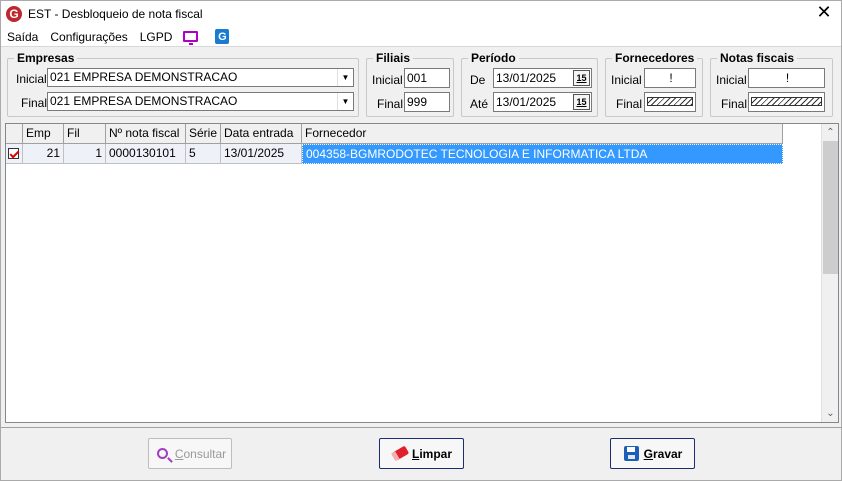 This screenshot has width=842, height=481. What do you see at coordinates (22, 37) in the screenshot?
I see `menu-saida: Saída` at bounding box center [22, 37].